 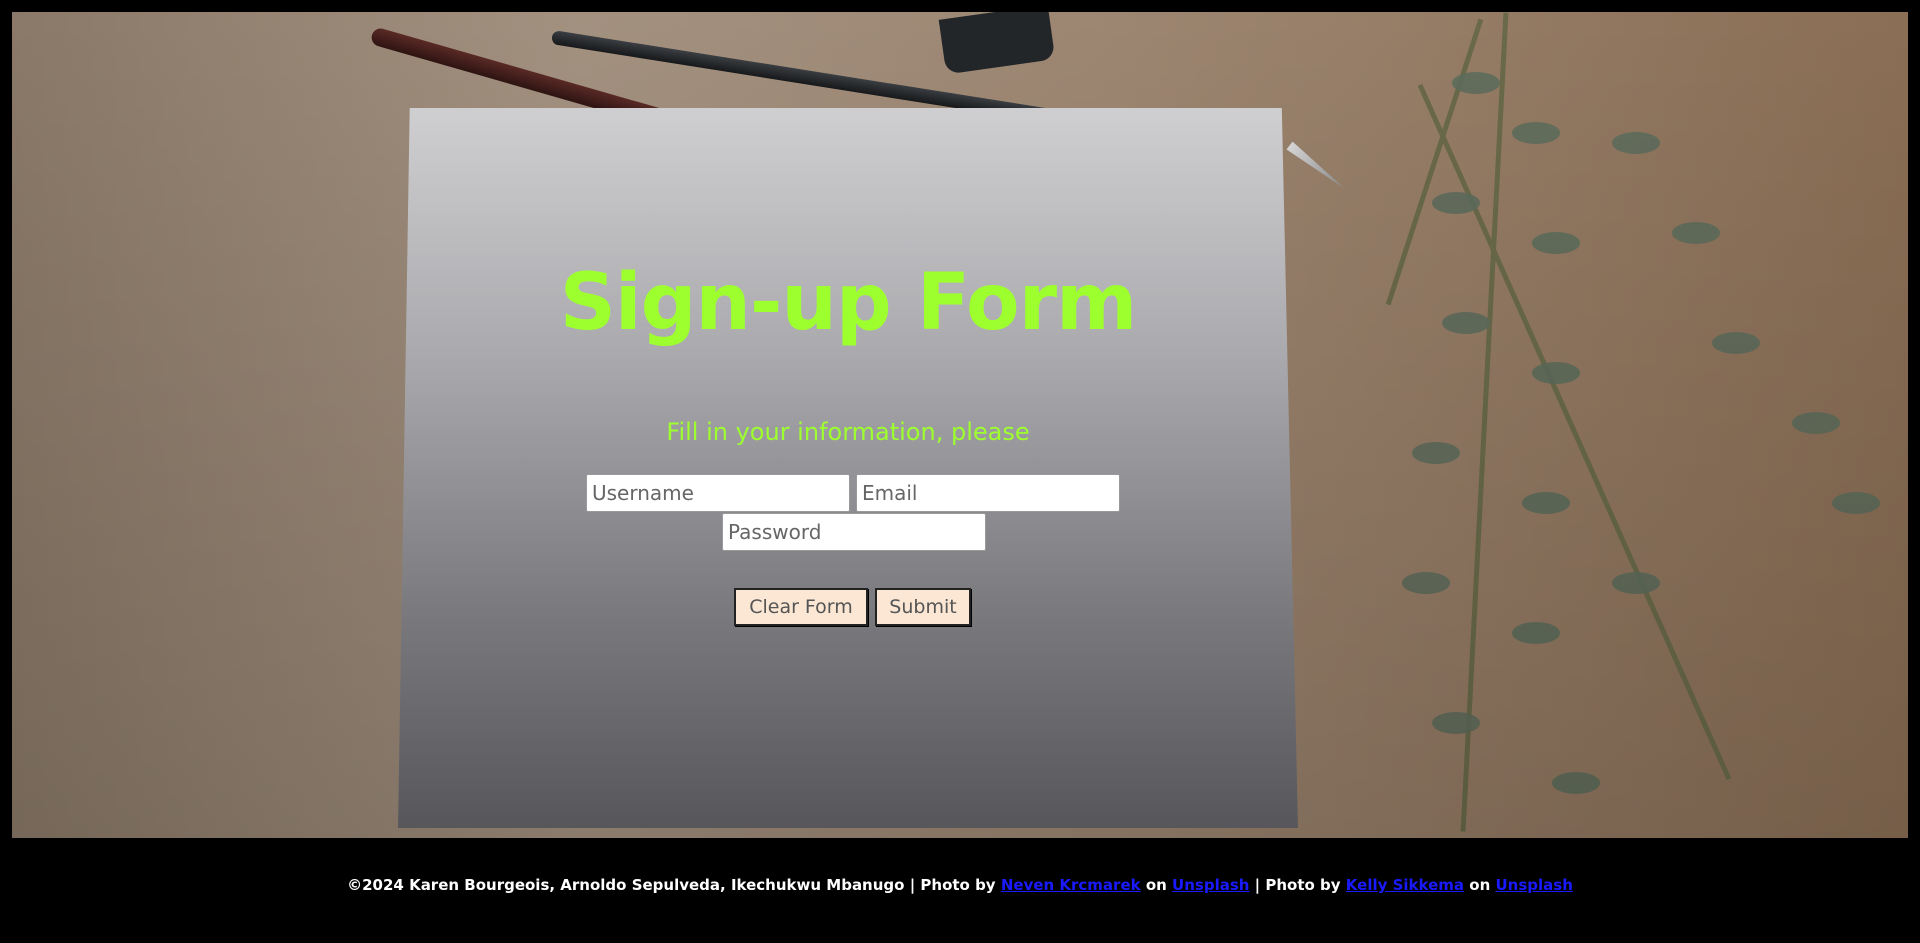 I want to click on footer-separator-2: | Photo by, so click(x=1297, y=885).